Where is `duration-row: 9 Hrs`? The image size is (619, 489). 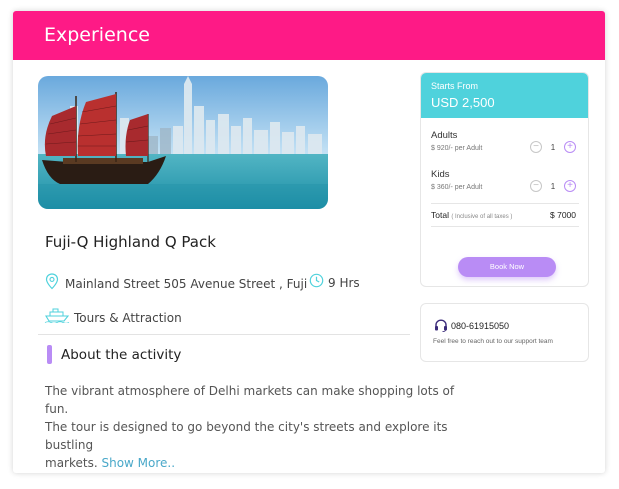 duration-row: 9 Hrs is located at coordinates (334, 283).